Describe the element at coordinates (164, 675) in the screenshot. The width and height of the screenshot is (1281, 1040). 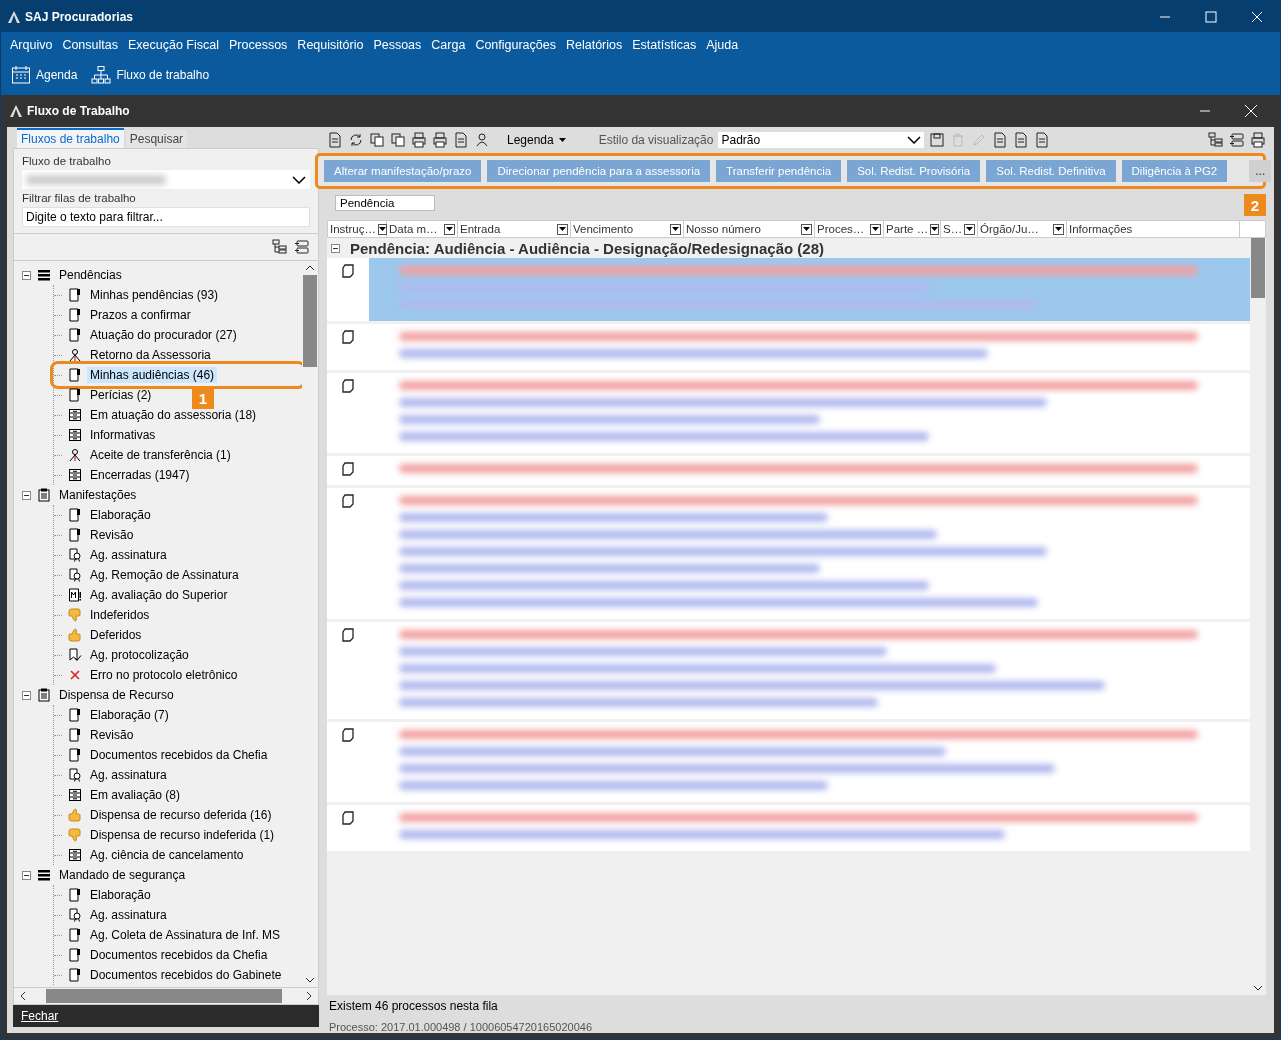
I see `tree-item: Erro no protocolo eletrônico` at that location.